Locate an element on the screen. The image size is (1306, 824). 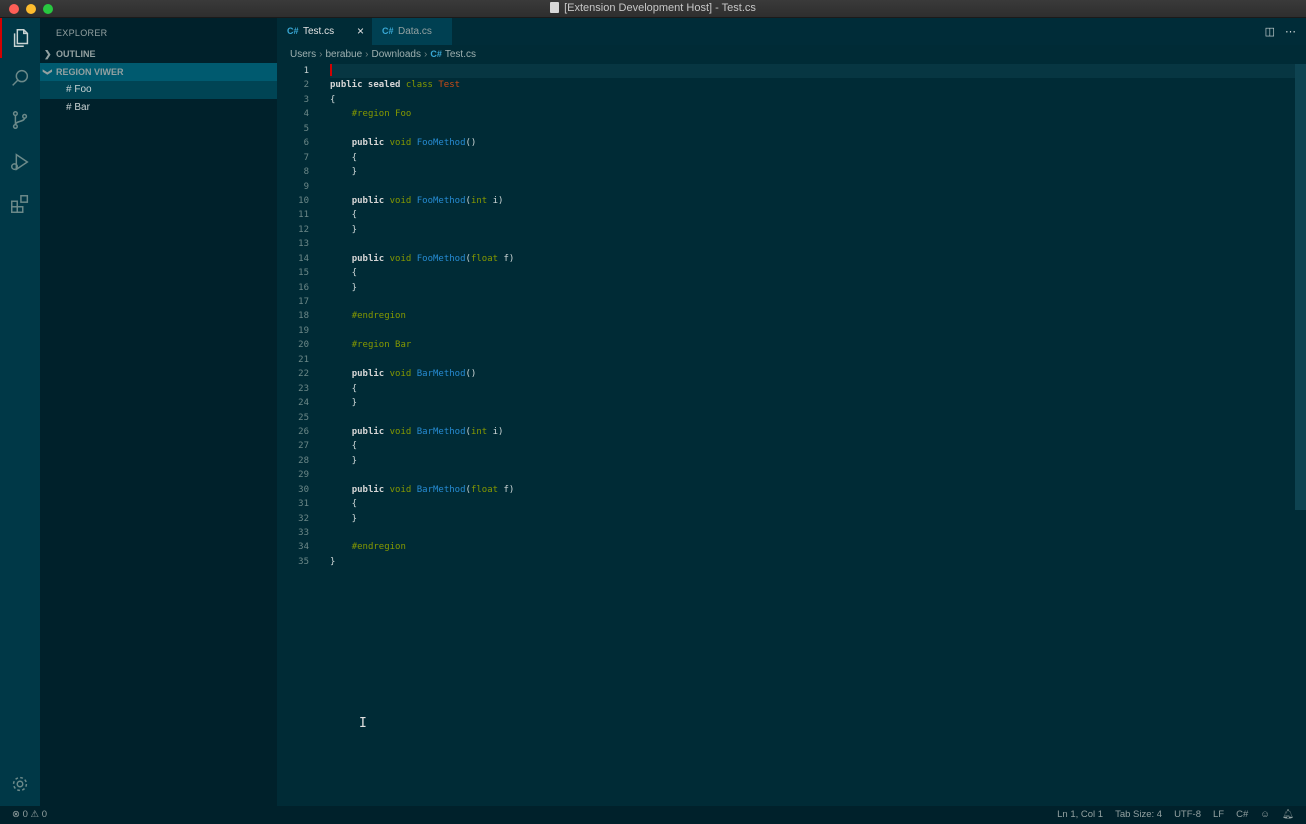
line-number: 20 is located at coordinates (303, 345).